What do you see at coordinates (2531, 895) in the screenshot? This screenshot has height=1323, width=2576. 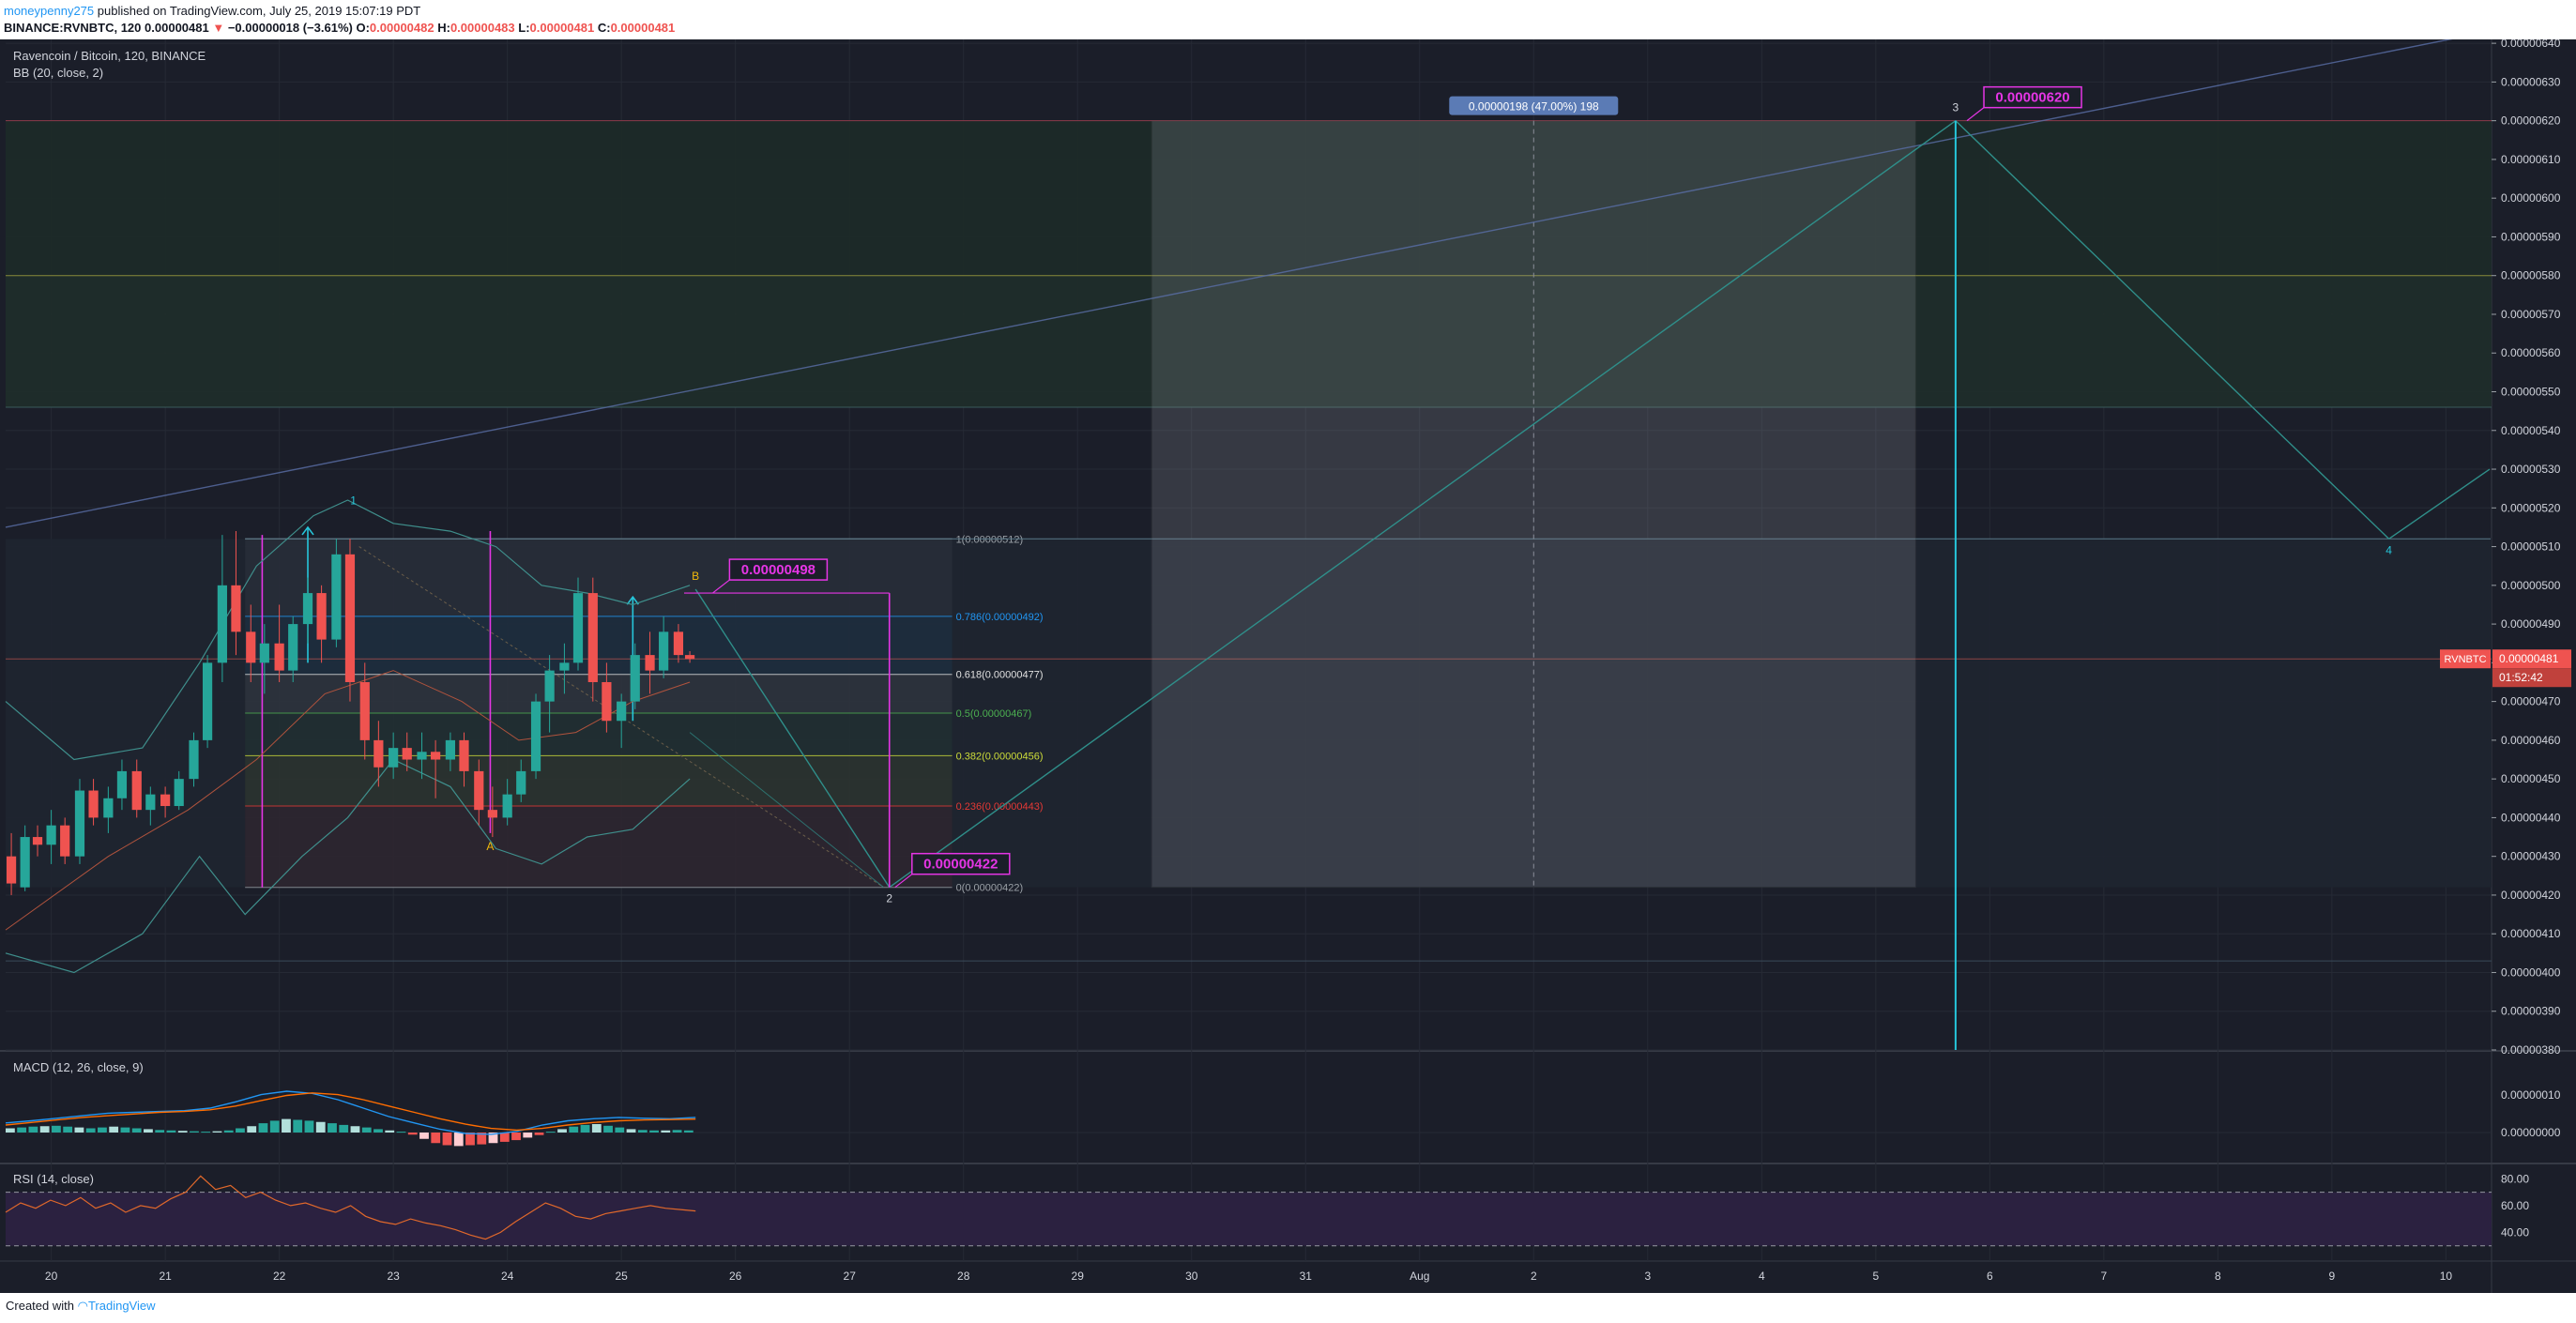 I see `y-tick-label: 0.00000420` at bounding box center [2531, 895].